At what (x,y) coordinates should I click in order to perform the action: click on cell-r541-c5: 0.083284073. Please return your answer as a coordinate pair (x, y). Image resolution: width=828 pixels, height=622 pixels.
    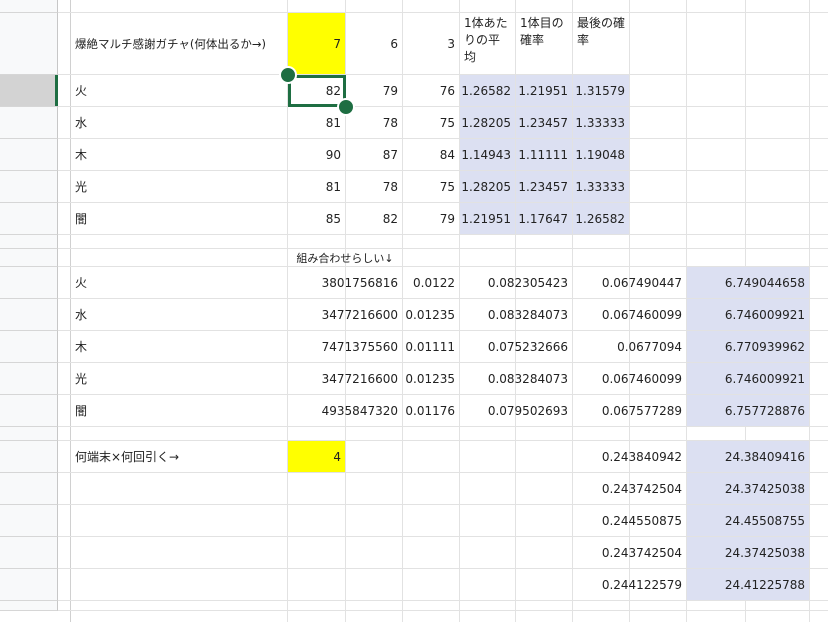
    Looking at the image, I should click on (516, 315).